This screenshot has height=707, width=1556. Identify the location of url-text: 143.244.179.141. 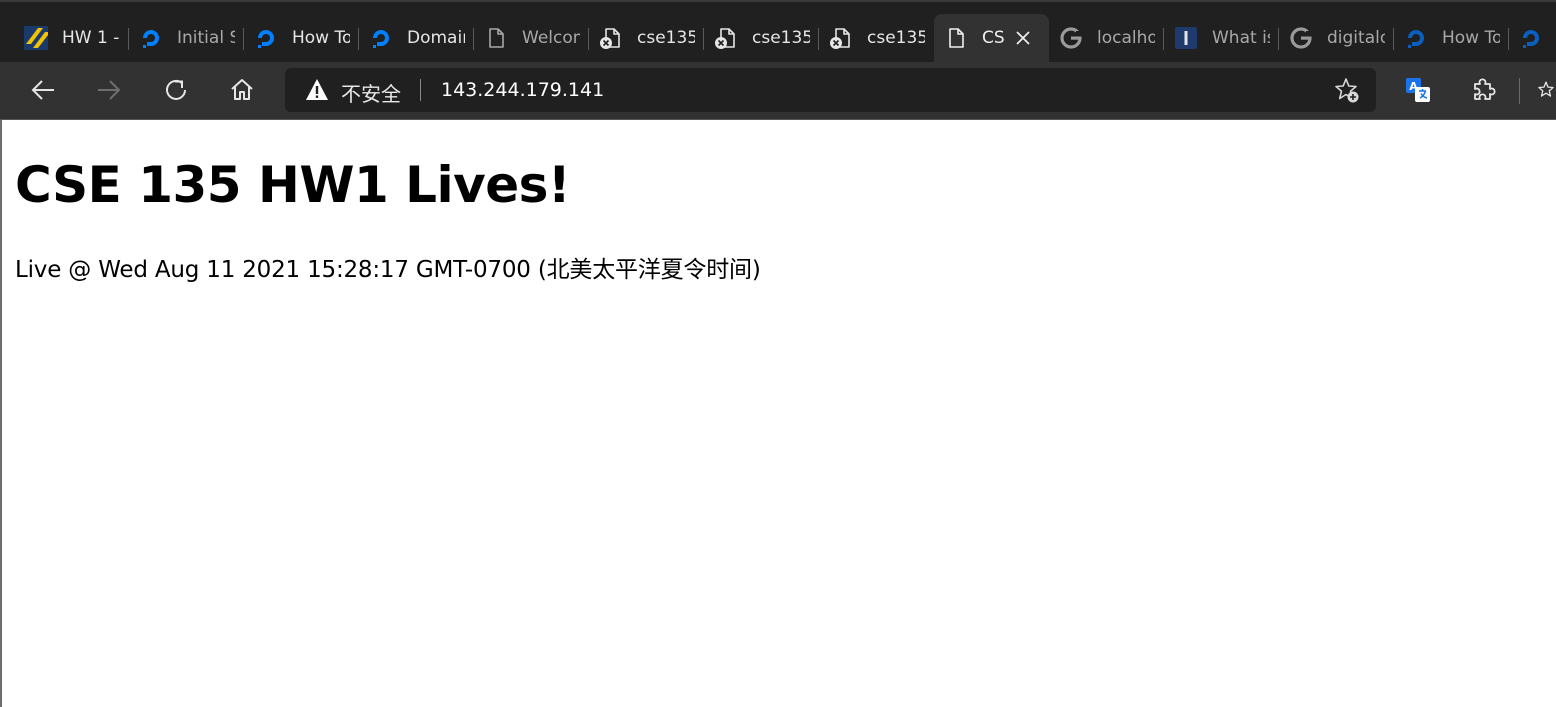
(522, 90).